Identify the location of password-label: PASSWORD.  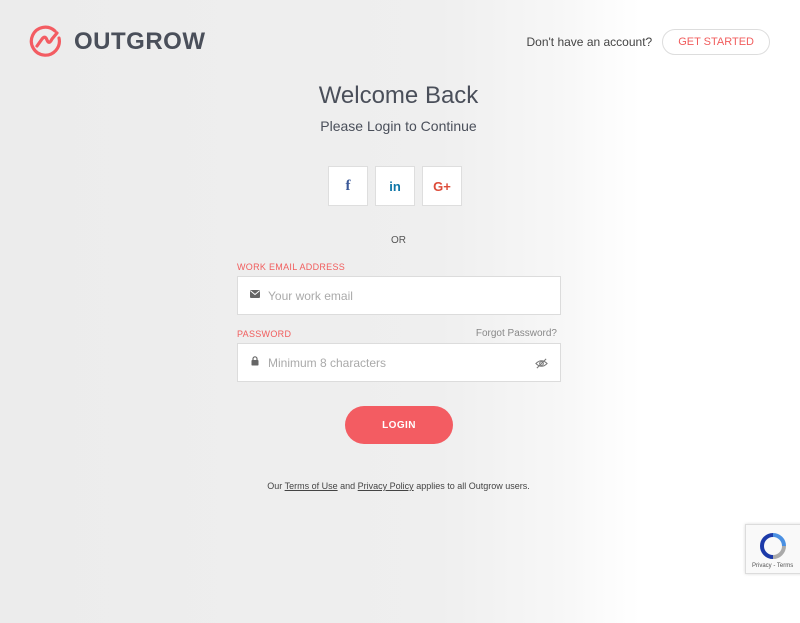
(264, 334).